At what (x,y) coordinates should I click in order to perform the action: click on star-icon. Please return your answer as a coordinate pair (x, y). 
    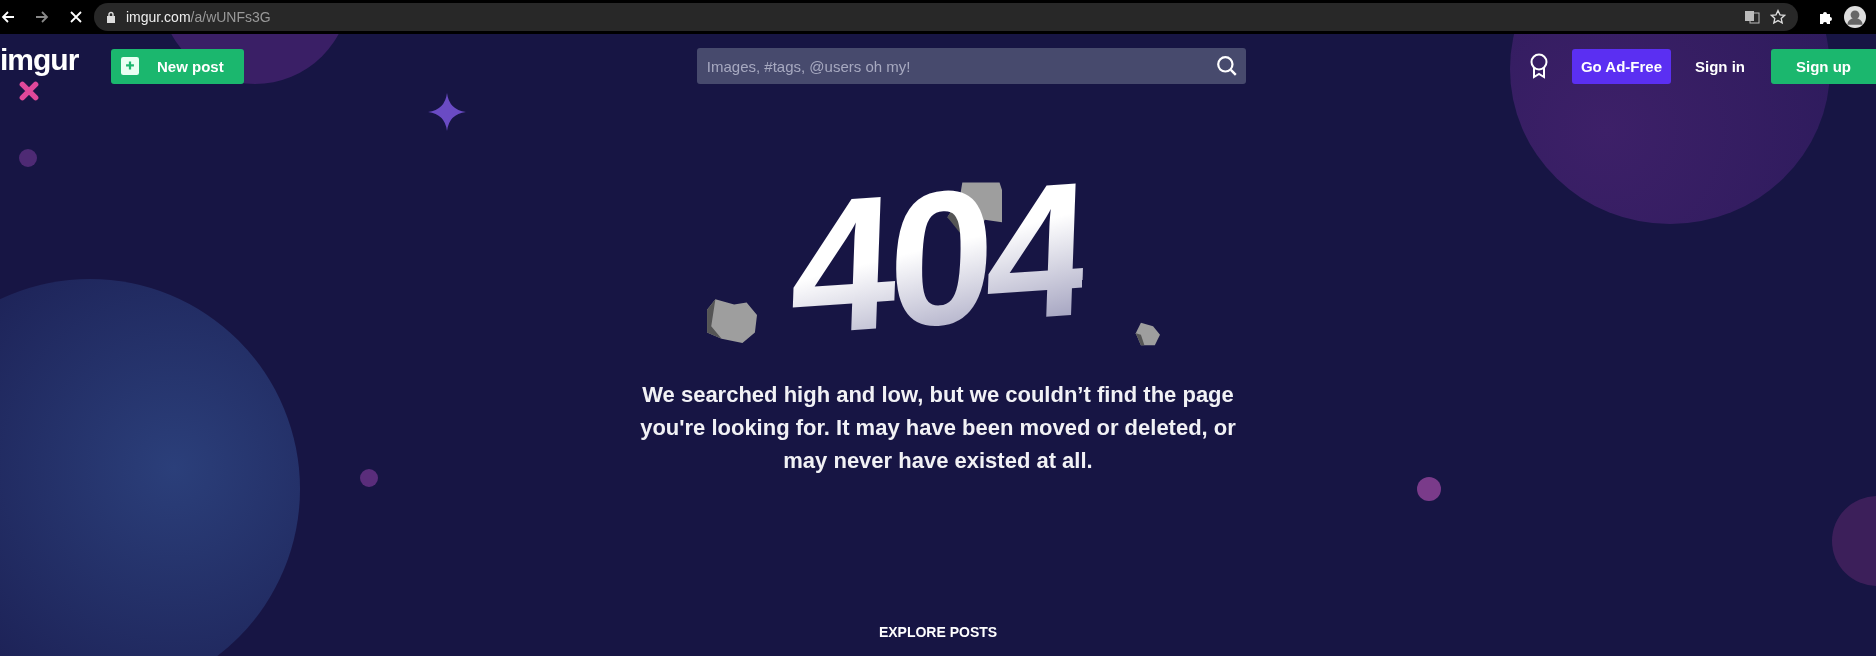
    Looking at the image, I should click on (1778, 17).